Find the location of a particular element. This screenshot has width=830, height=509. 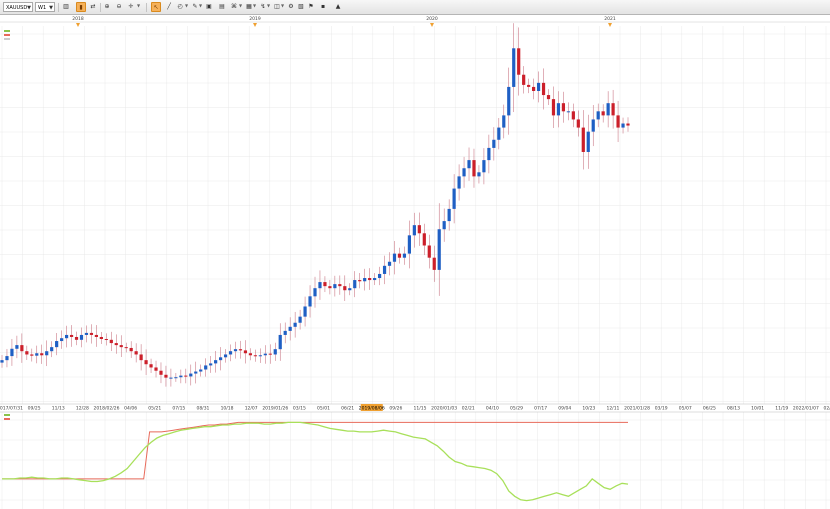

indicator-pane is located at coordinates (315, 461).